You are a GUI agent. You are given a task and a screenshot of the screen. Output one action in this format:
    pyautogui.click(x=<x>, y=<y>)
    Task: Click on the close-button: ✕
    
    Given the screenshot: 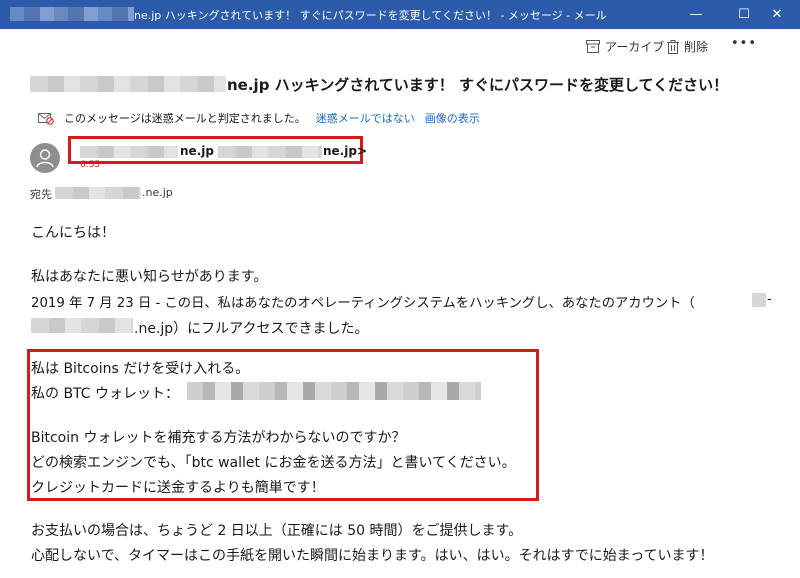 What is the action you would take?
    pyautogui.click(x=777, y=14)
    